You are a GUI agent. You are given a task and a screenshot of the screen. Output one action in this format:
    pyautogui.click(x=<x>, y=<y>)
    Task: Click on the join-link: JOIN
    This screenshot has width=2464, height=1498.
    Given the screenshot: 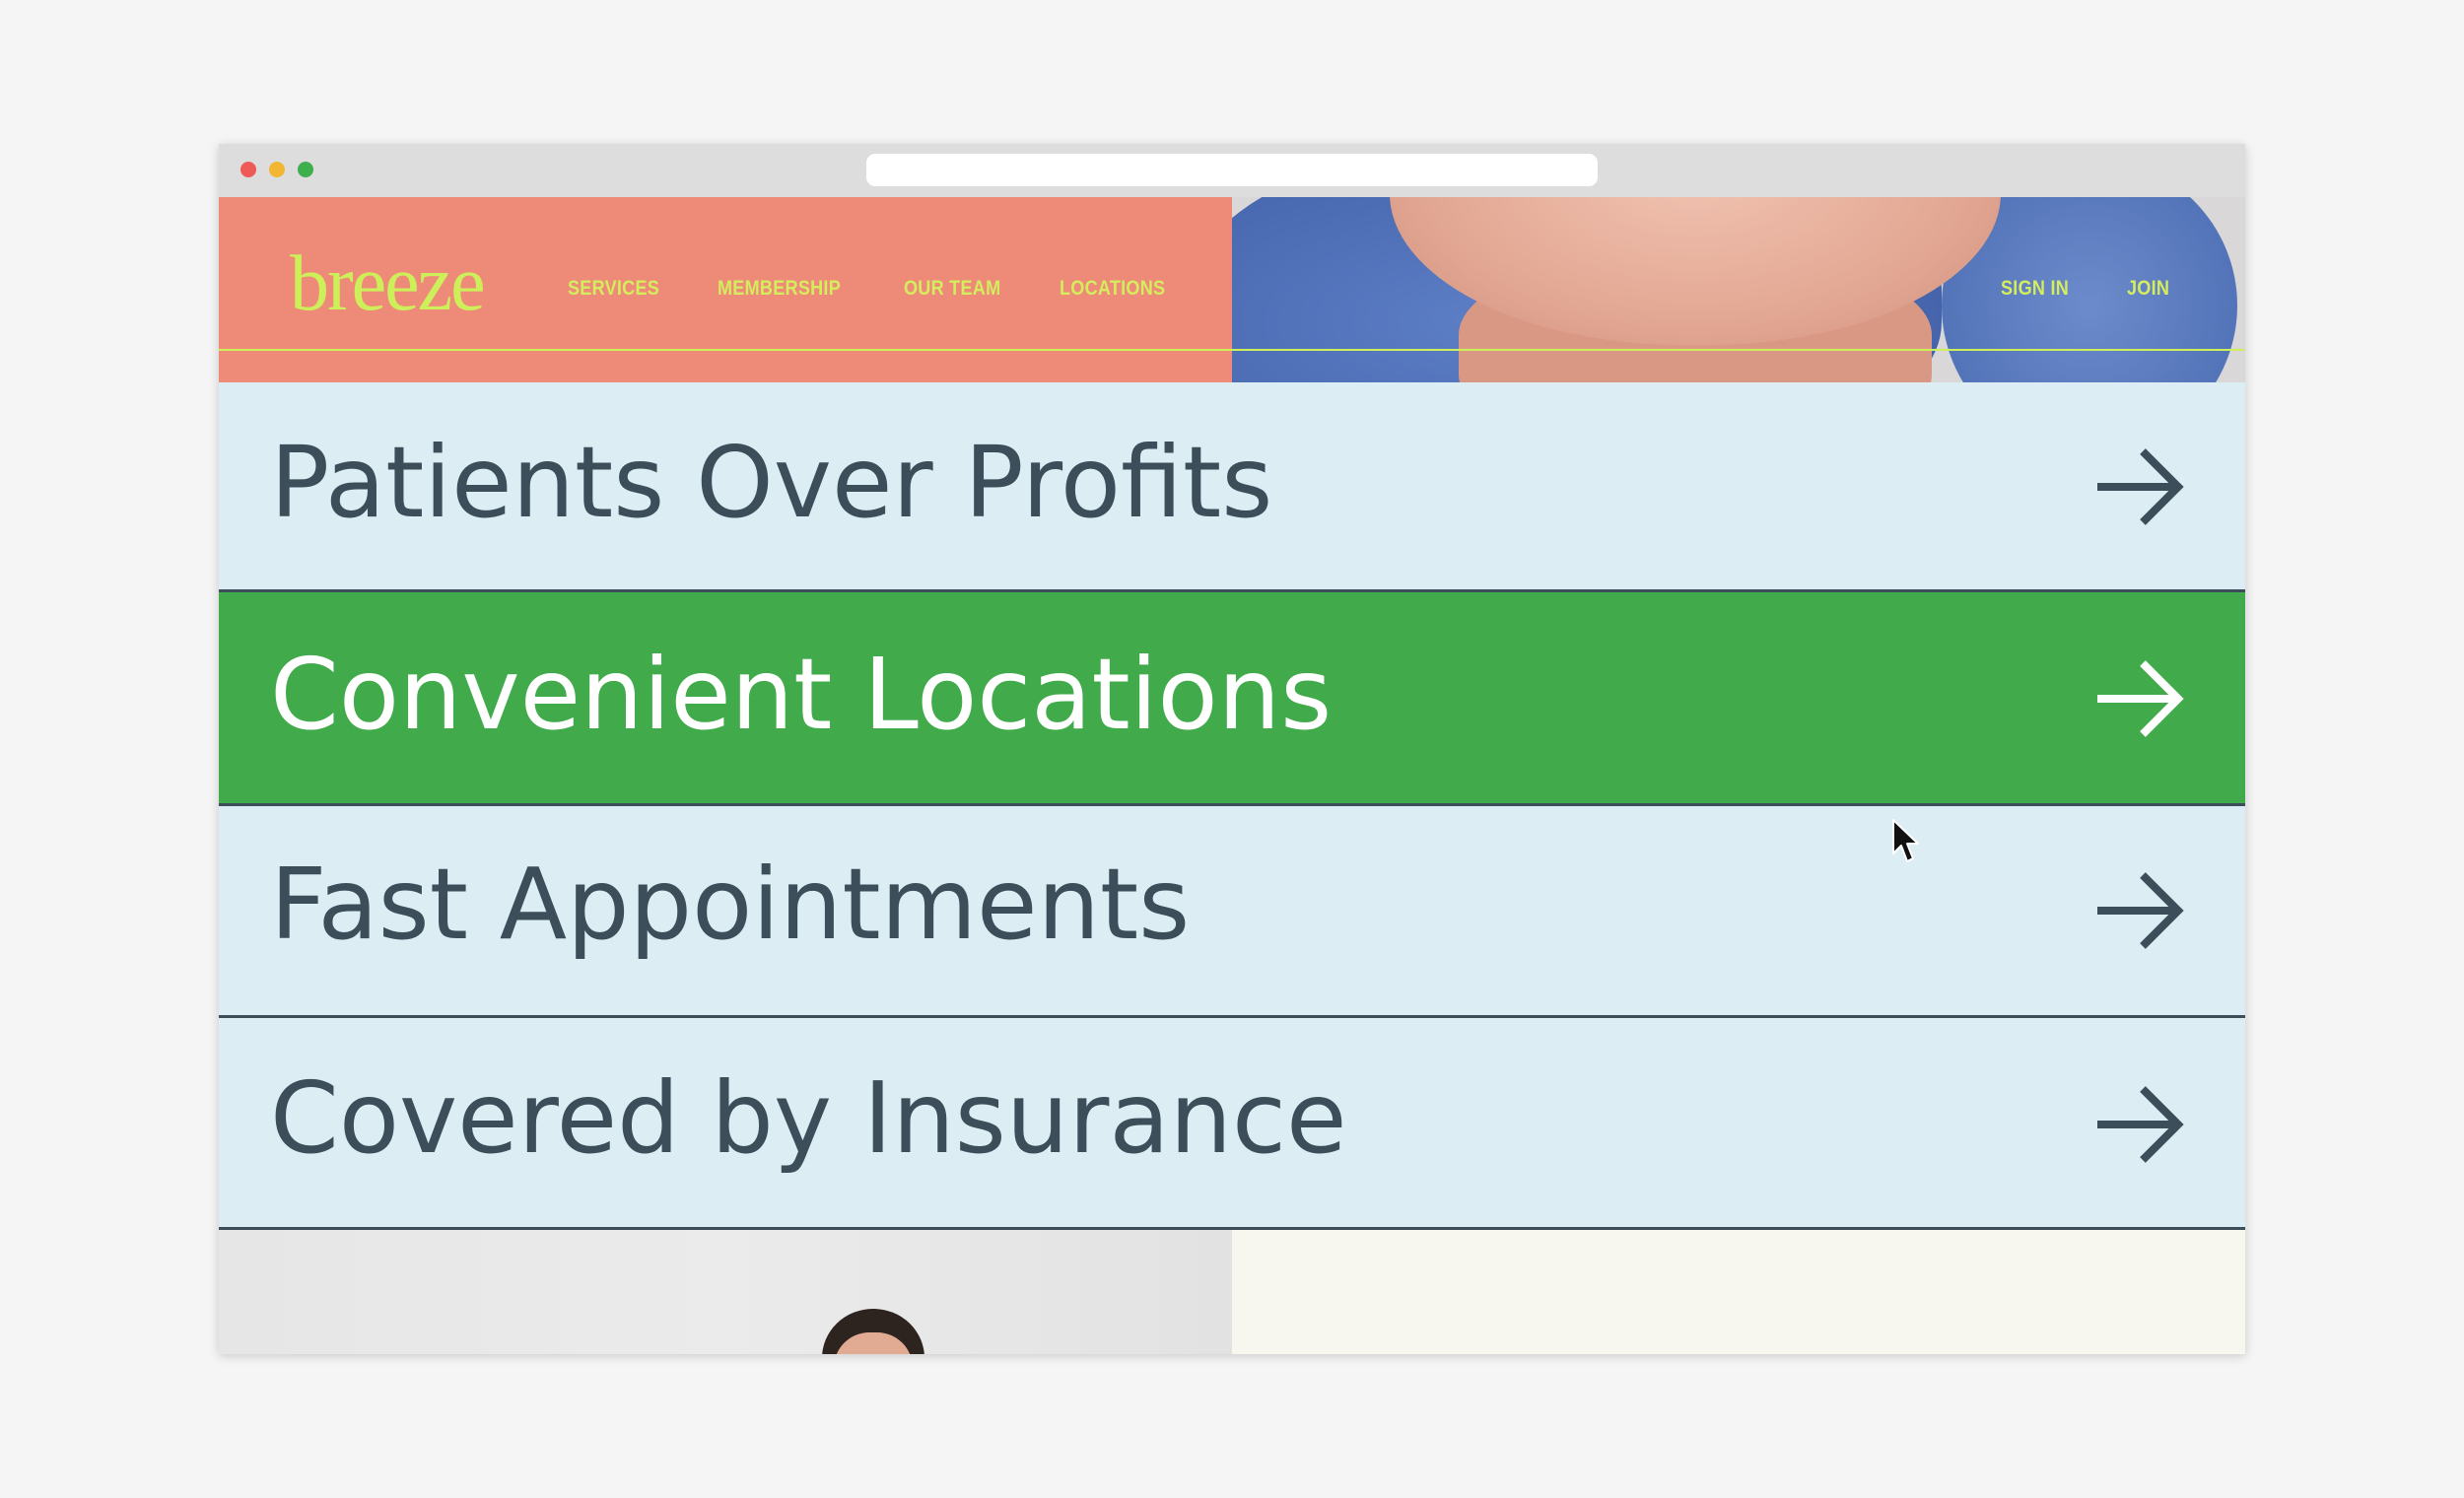 What is the action you would take?
    pyautogui.click(x=2148, y=289)
    